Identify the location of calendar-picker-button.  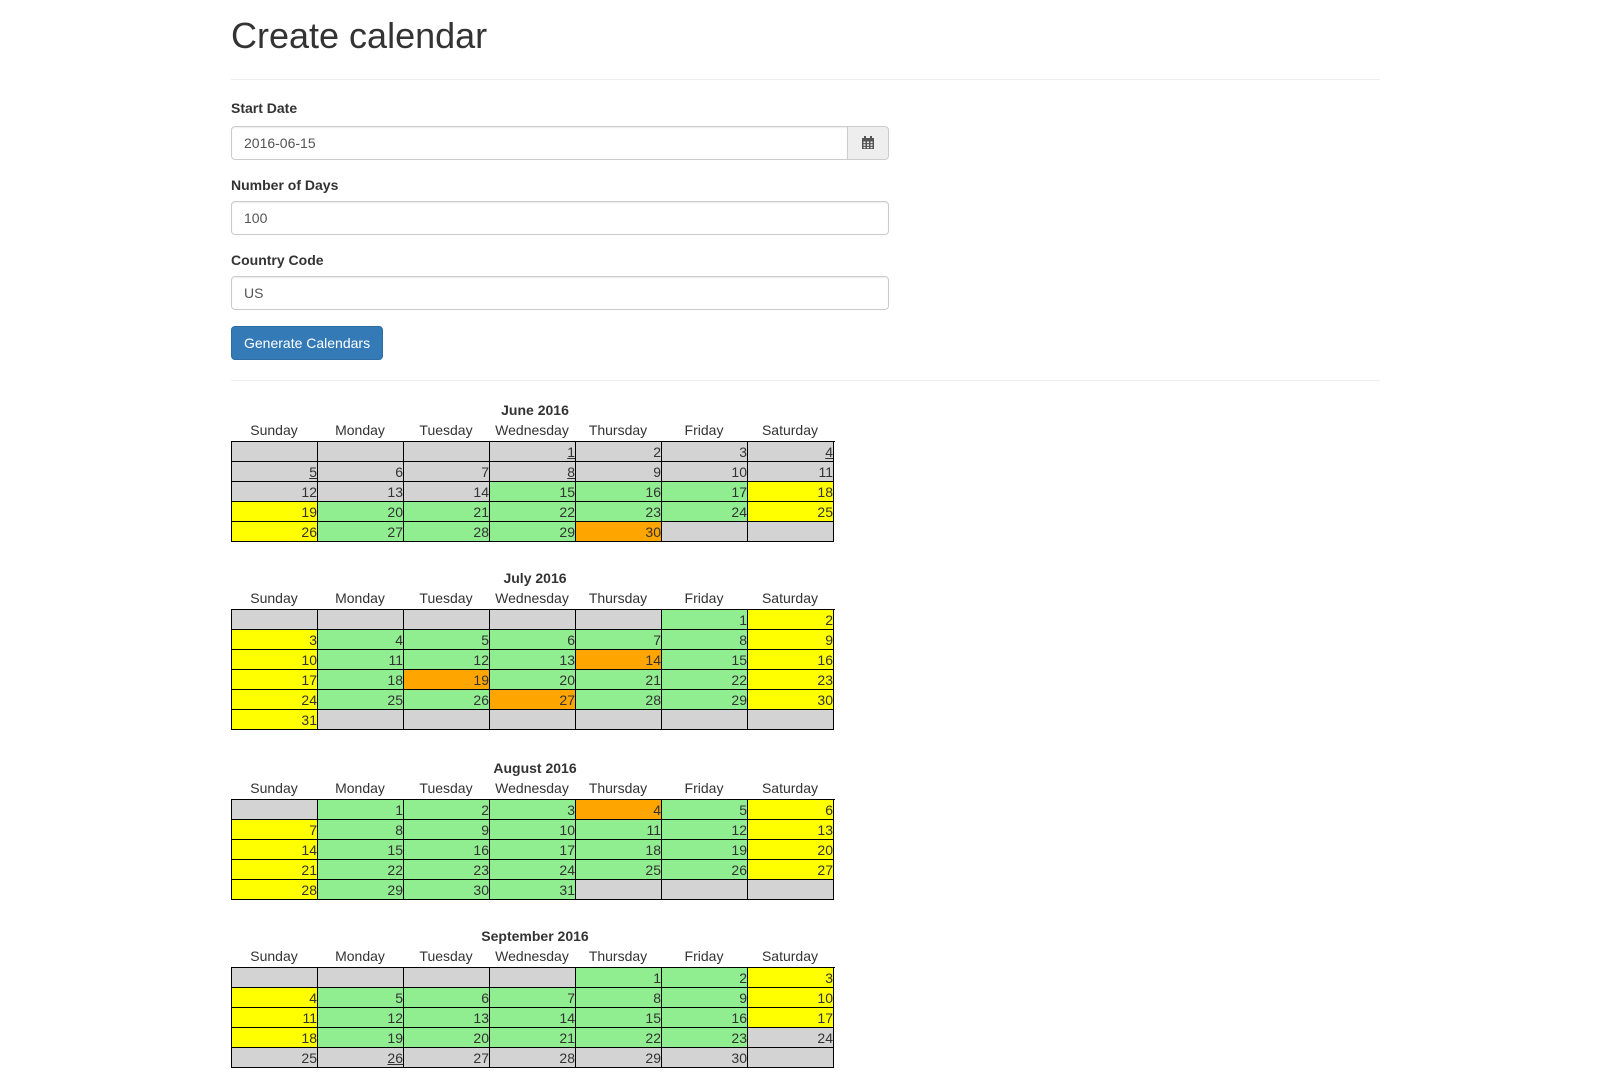
(868, 143).